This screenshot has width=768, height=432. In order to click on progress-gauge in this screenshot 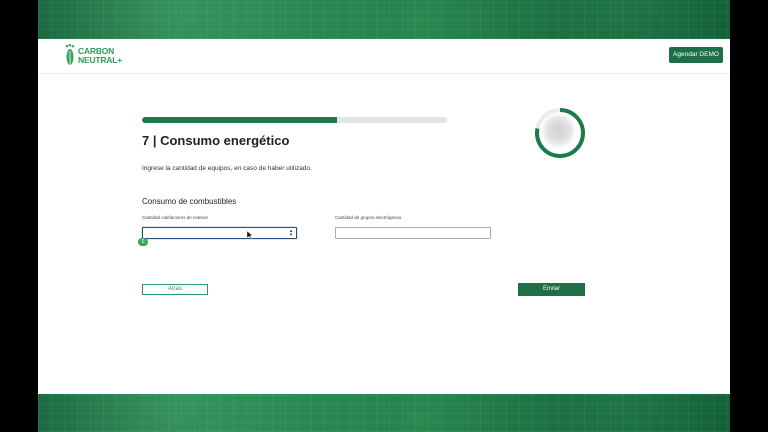, I will do `click(560, 133)`.